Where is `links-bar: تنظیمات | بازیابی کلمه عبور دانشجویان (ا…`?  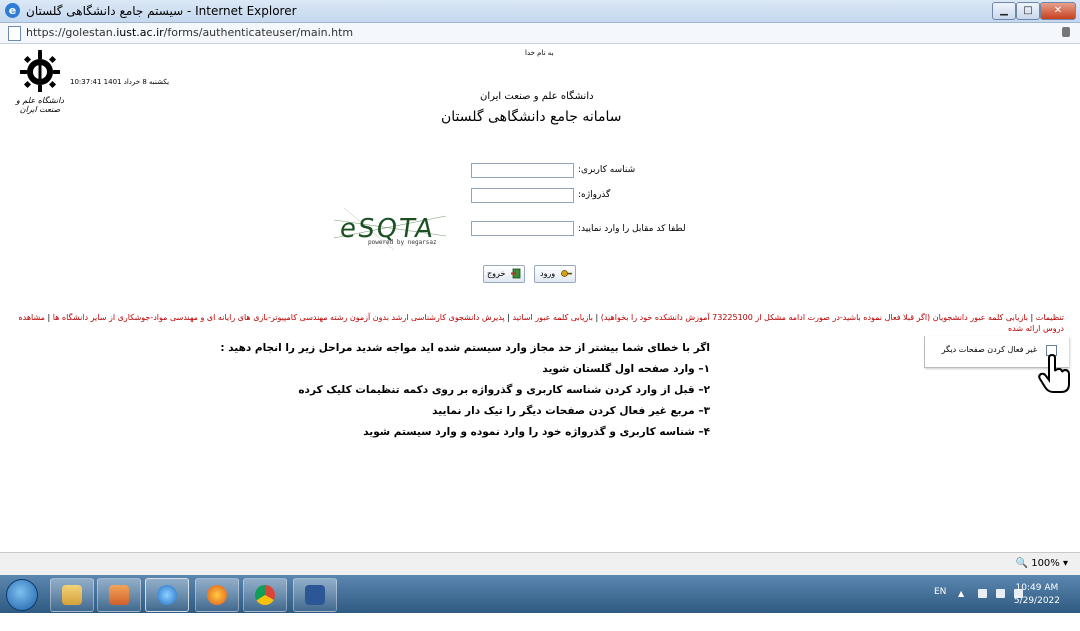 links-bar: تنظیمات | بازیابی کلمه عبور دانشجویان (ا… is located at coordinates (534, 323).